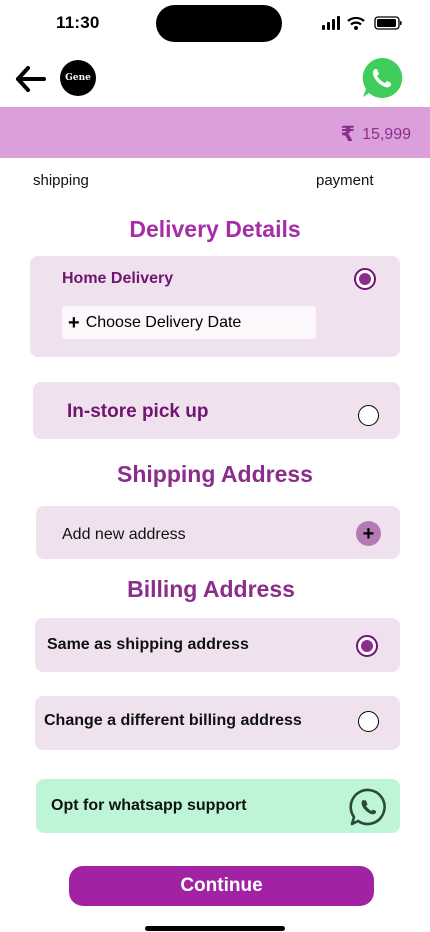  Describe the element at coordinates (78, 22) in the screenshot. I see `status-time: 11:30` at that location.